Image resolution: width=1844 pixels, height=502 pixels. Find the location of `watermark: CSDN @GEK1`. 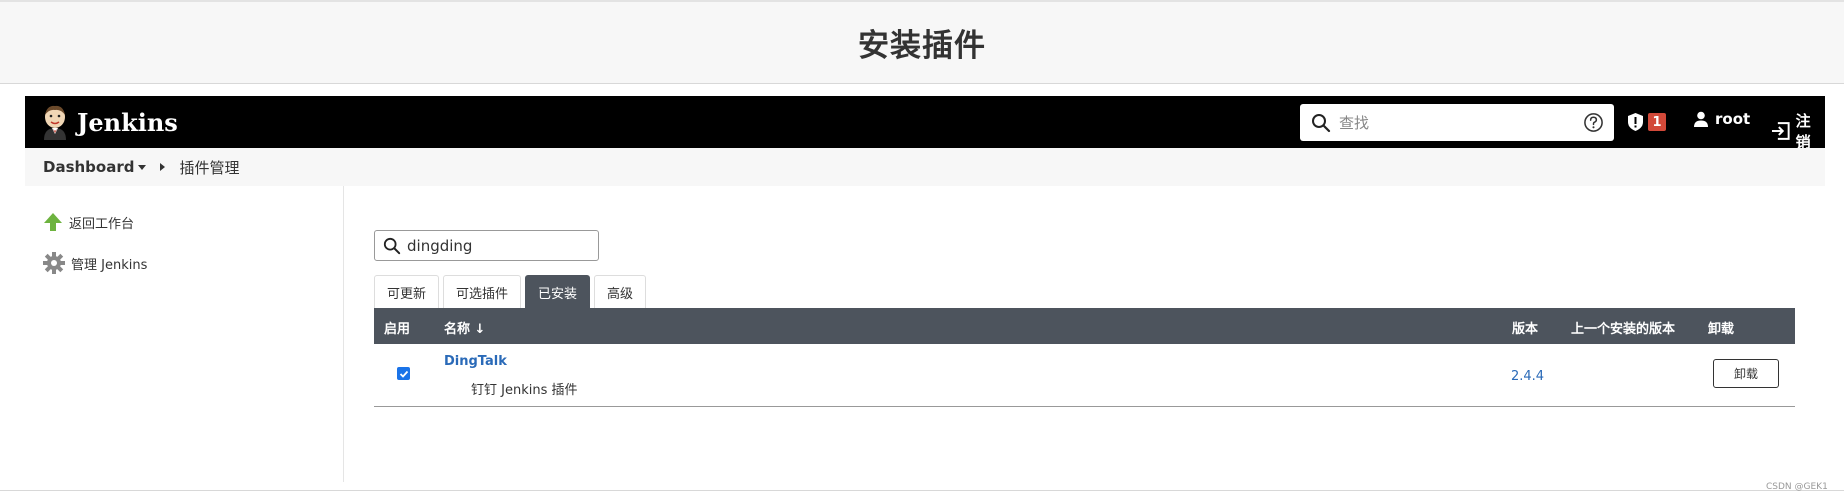

watermark: CSDN @GEK1 is located at coordinates (1797, 487).